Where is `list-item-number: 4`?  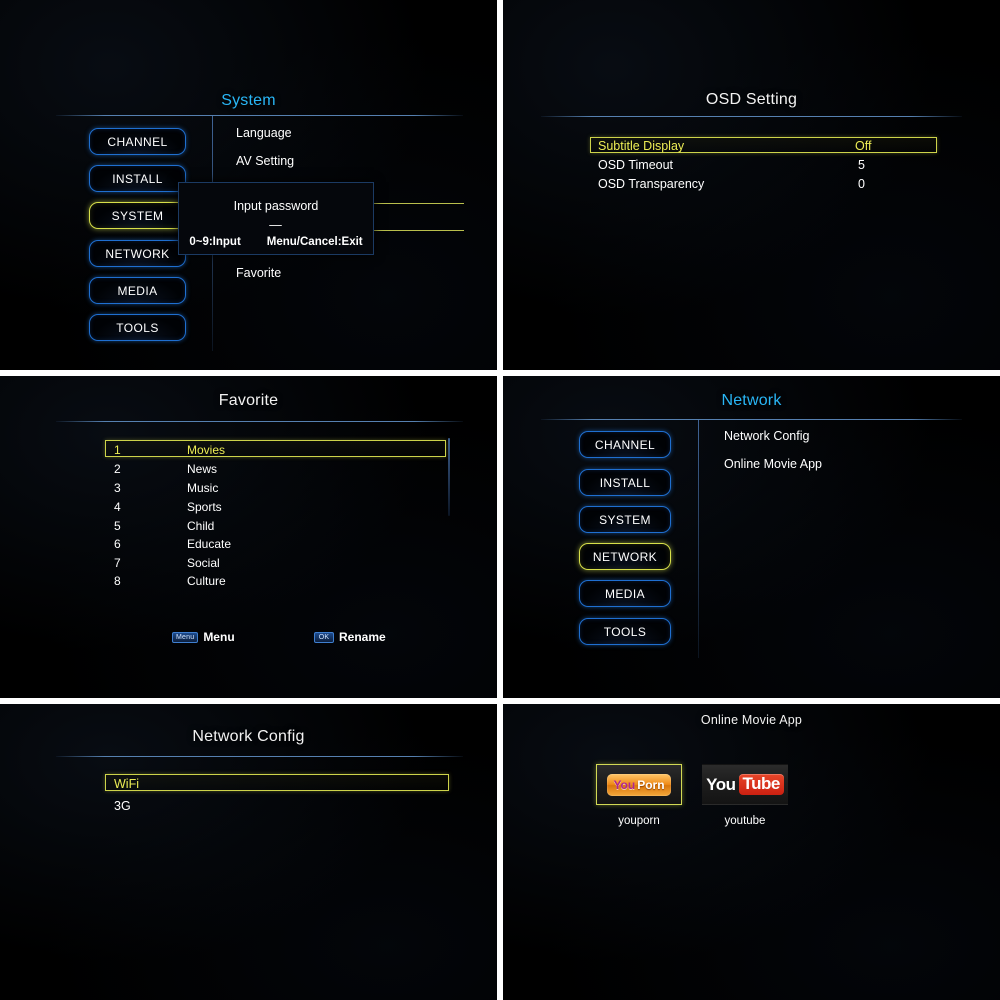
list-item-number: 4 is located at coordinates (117, 507).